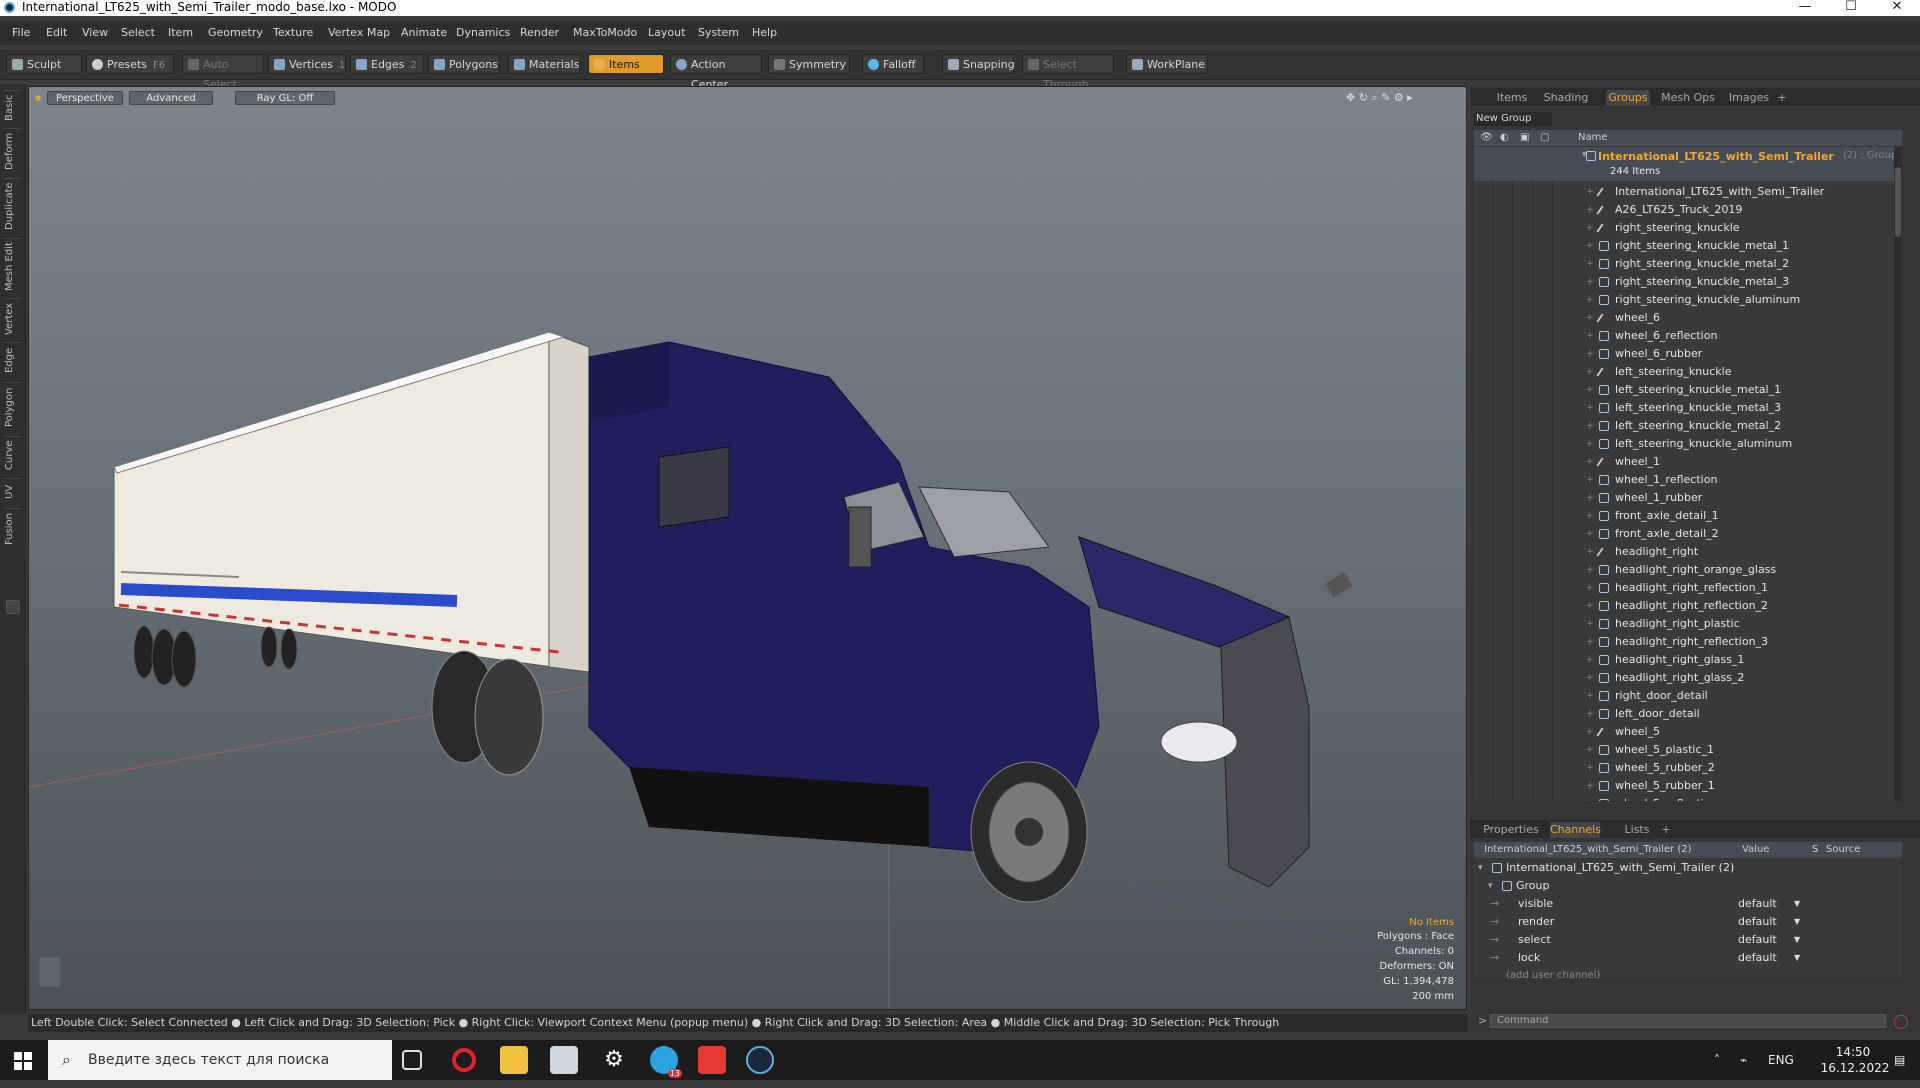 This screenshot has width=1920, height=1088. What do you see at coordinates (223, 72) in the screenshot?
I see `auto-select-button: Auto Select` at bounding box center [223, 72].